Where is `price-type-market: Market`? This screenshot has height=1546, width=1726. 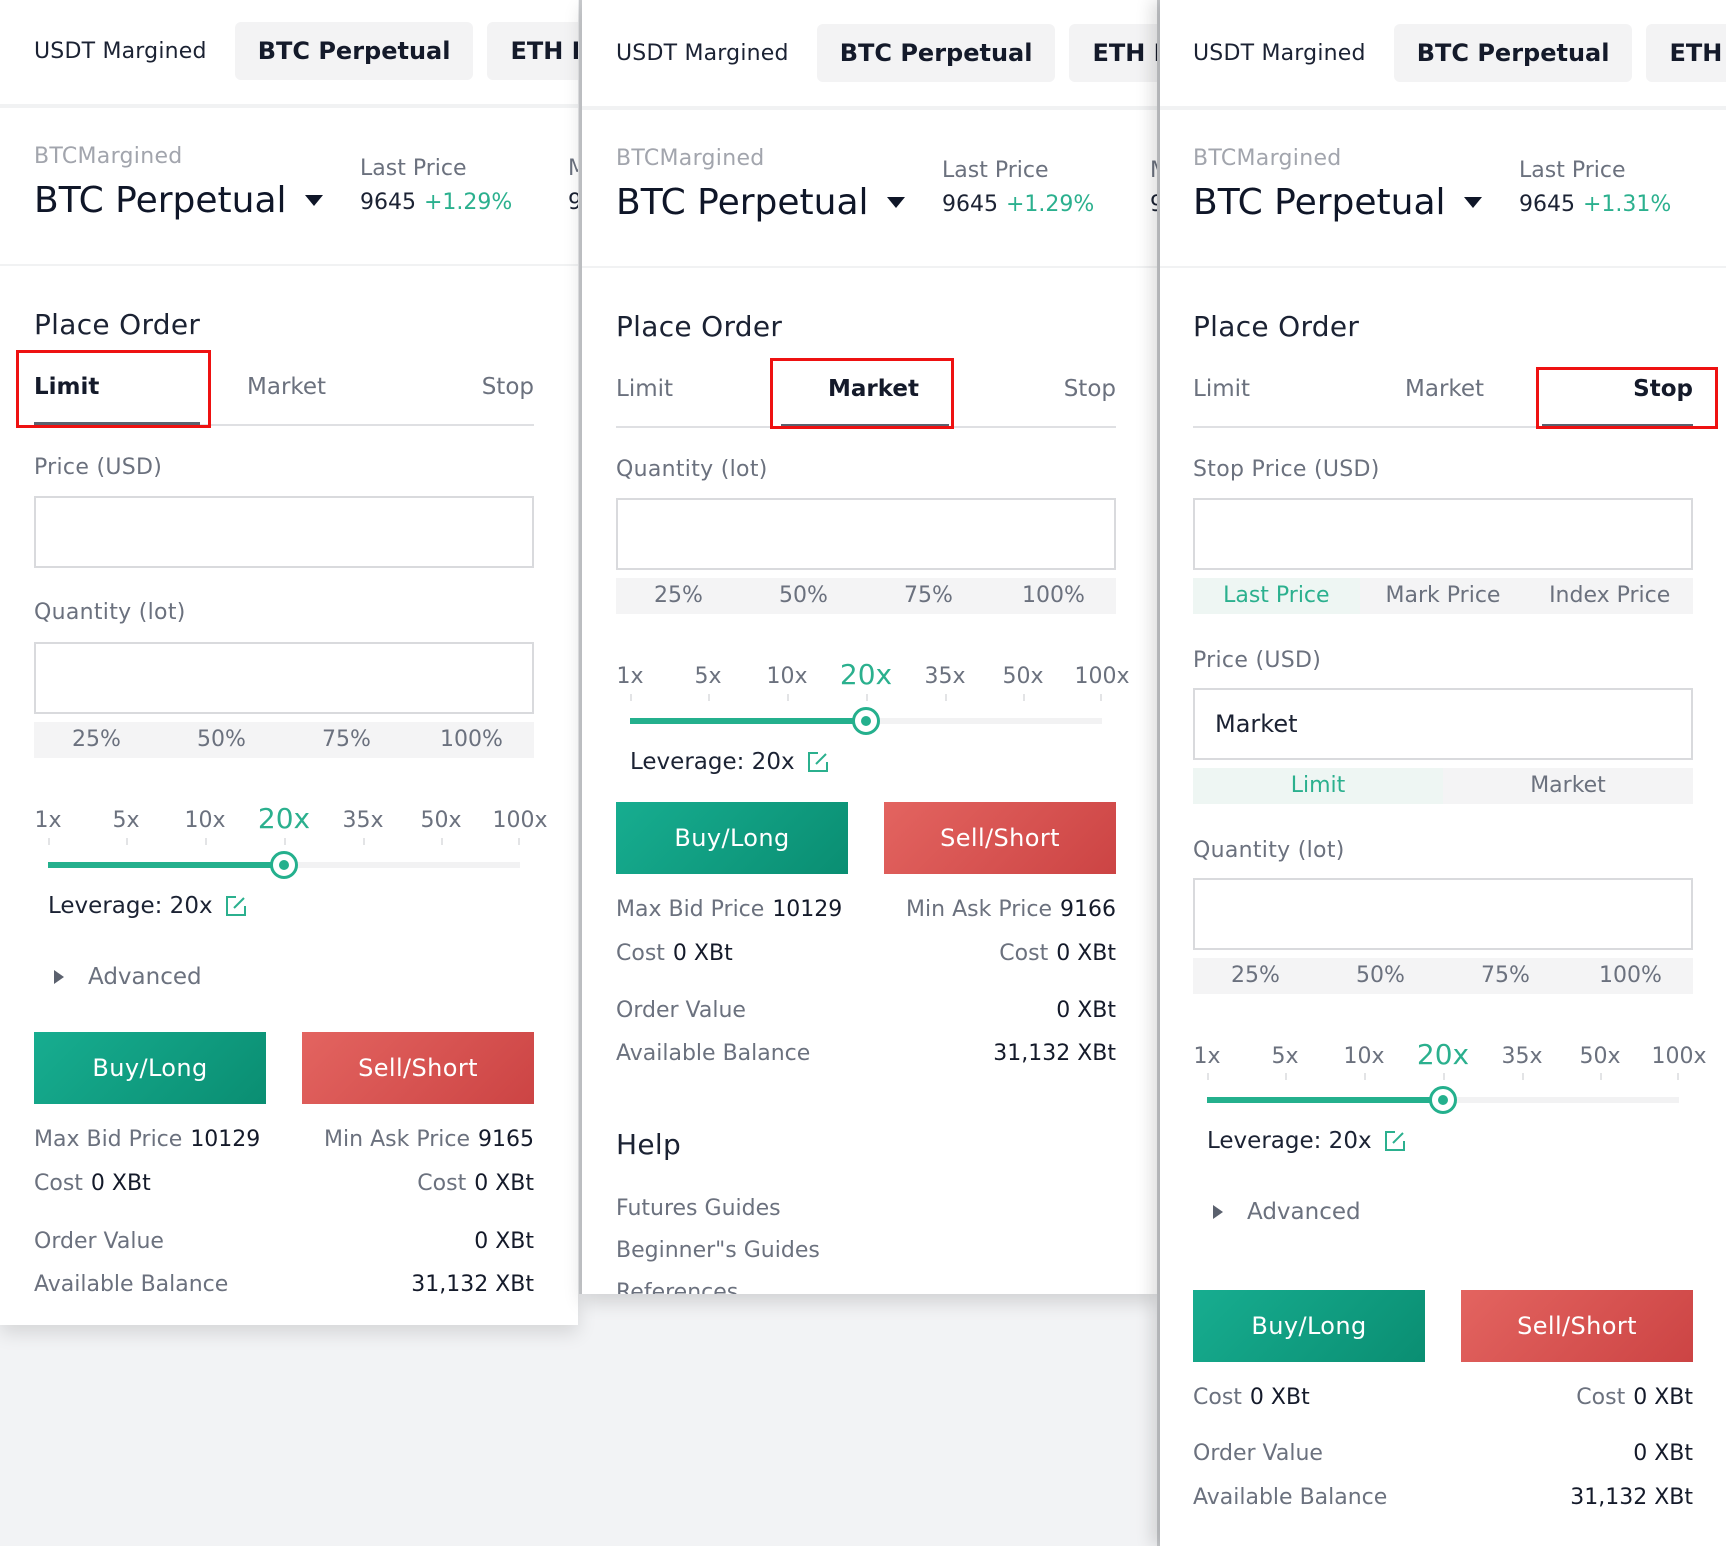 price-type-market: Market is located at coordinates (1568, 786).